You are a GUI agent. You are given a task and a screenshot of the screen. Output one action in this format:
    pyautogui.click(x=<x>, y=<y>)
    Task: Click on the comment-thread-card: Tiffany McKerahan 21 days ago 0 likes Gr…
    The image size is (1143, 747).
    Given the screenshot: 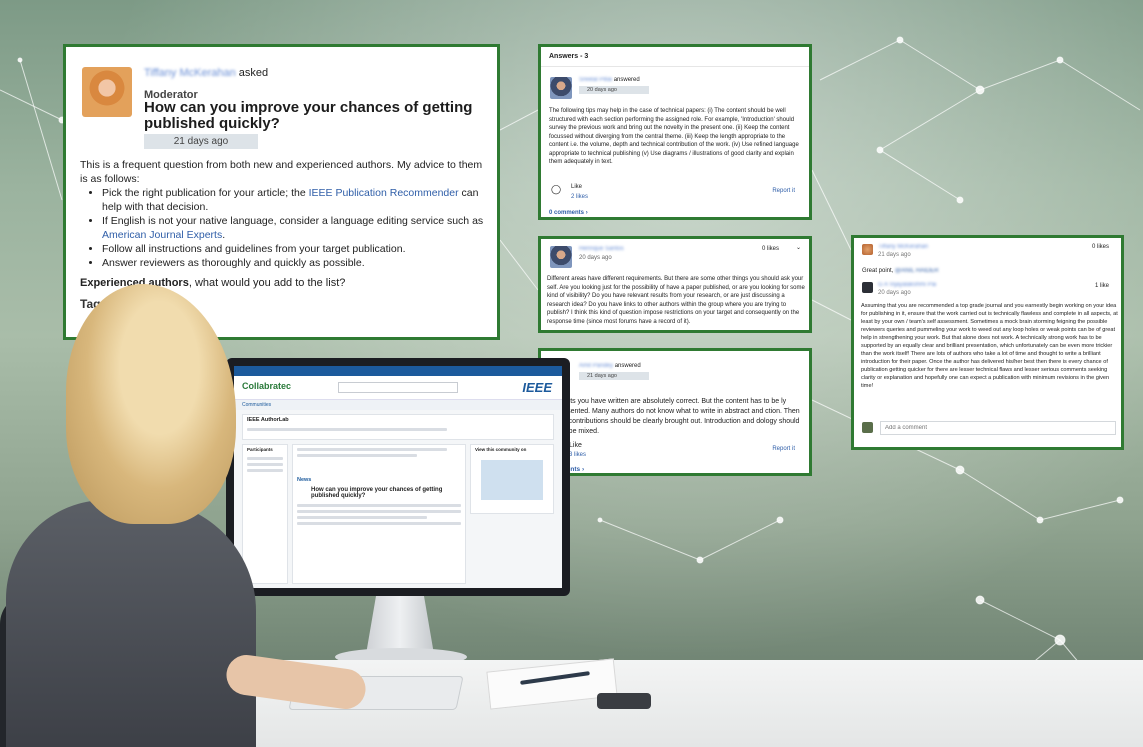 What is the action you would take?
    pyautogui.click(x=987, y=342)
    